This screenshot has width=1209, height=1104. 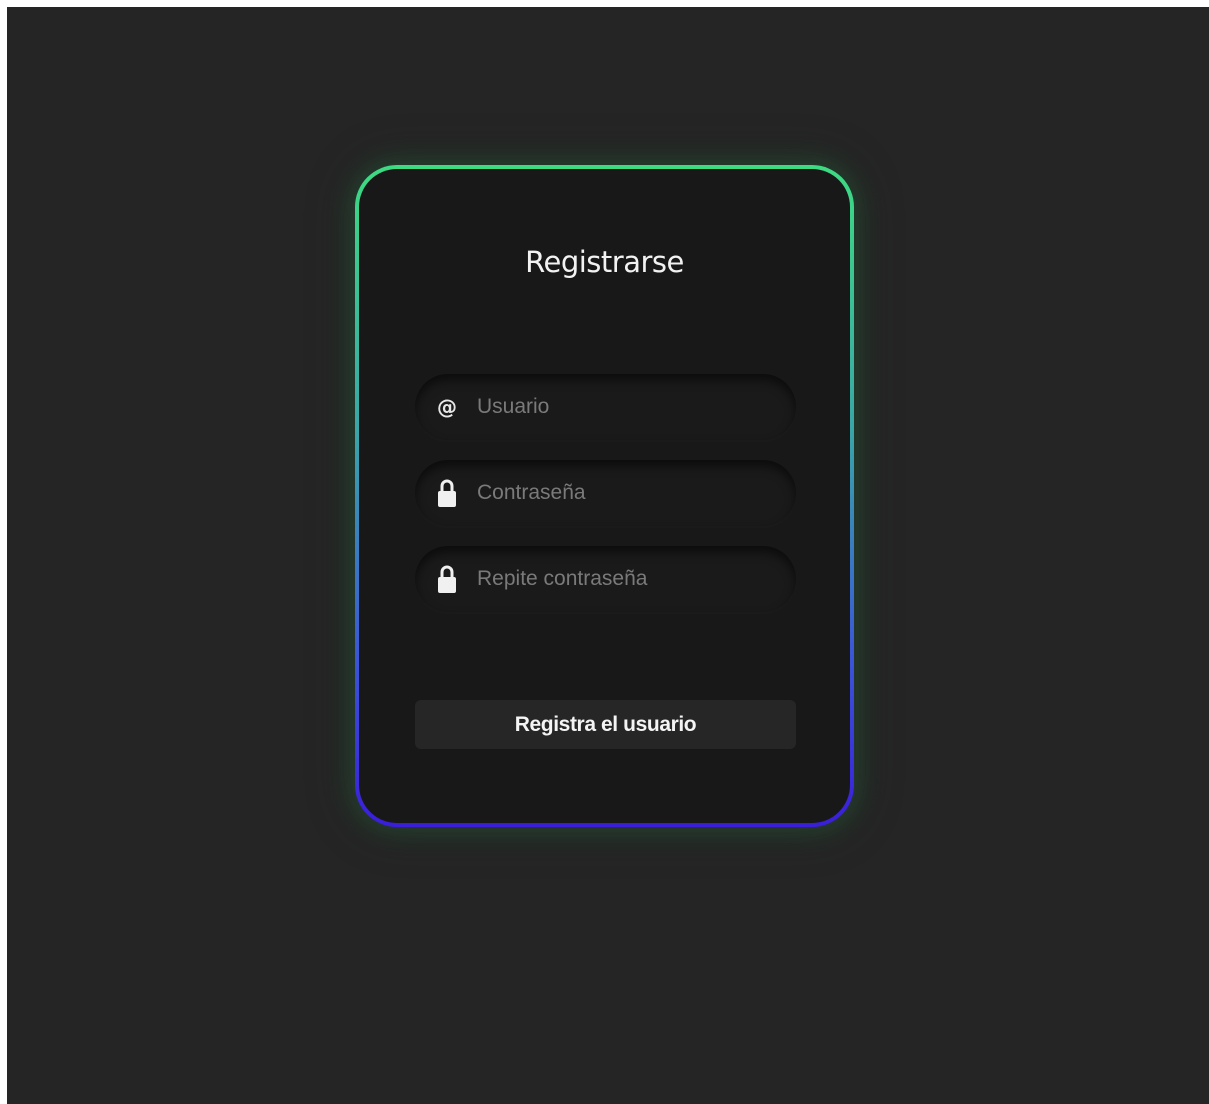 I want to click on repeat-password-field, so click(x=605, y=579).